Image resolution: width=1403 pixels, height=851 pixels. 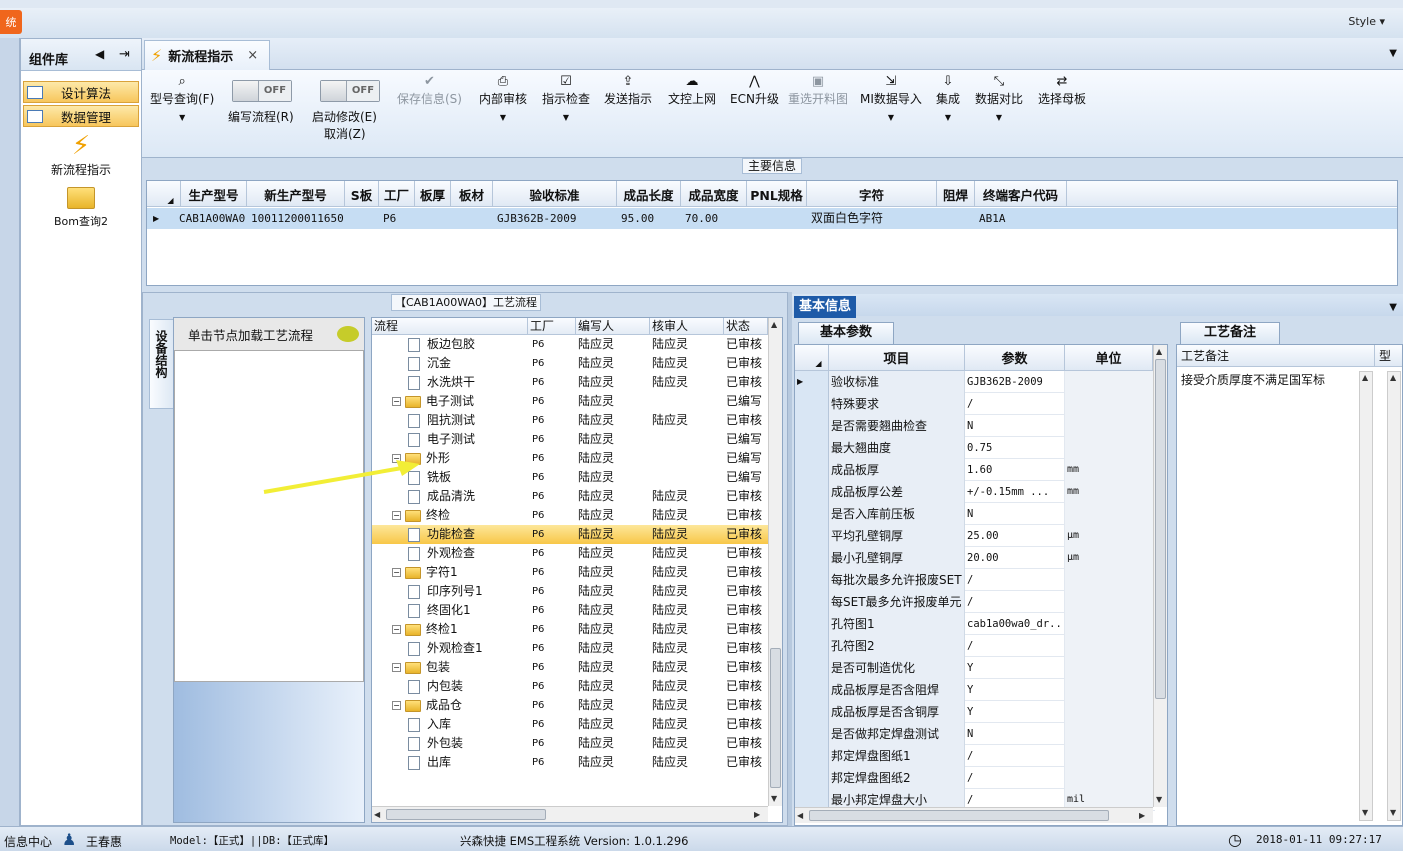 What do you see at coordinates (445, 648) in the screenshot?
I see `tree-node-name: 外观检查1` at bounding box center [445, 648].